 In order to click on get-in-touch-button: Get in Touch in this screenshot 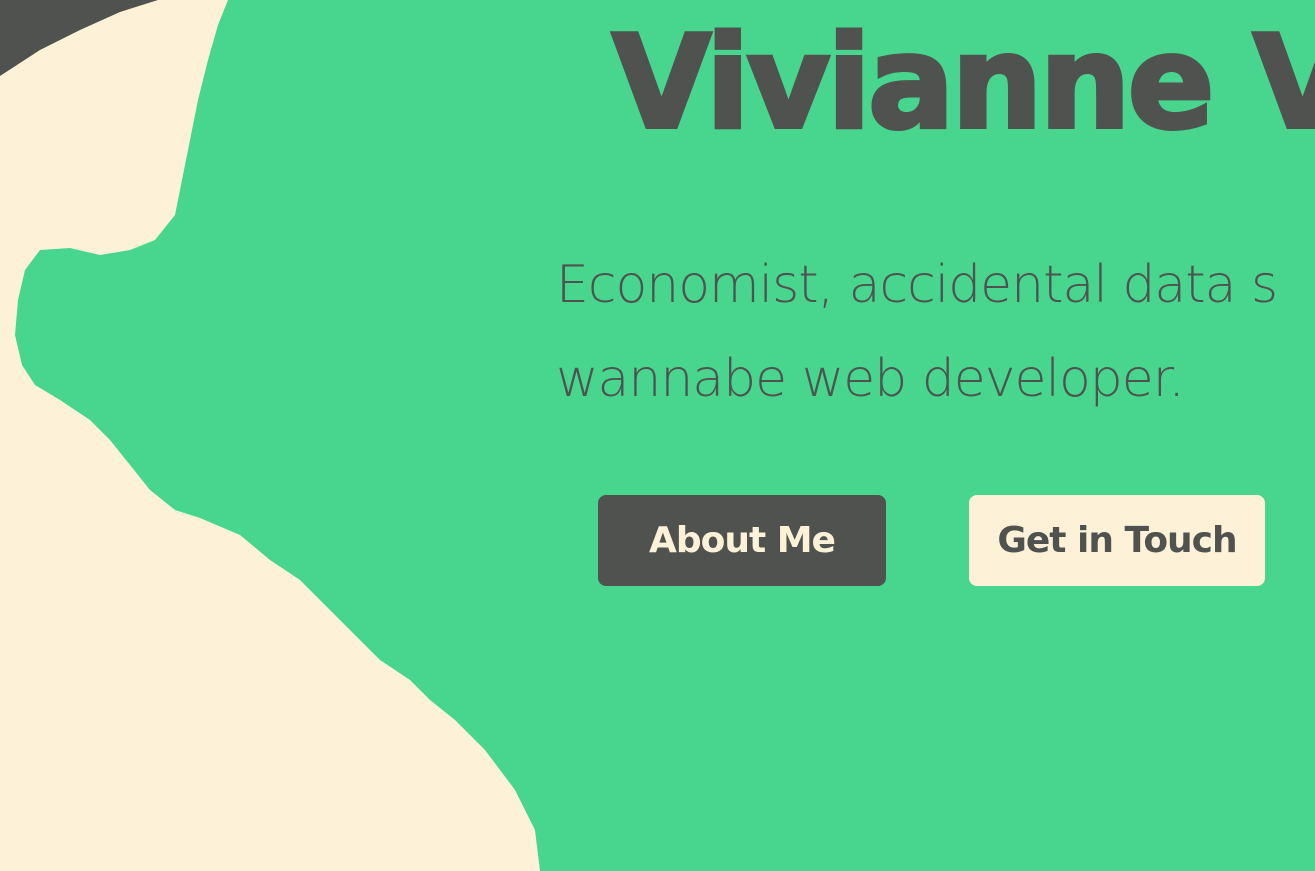, I will do `click(1117, 540)`.